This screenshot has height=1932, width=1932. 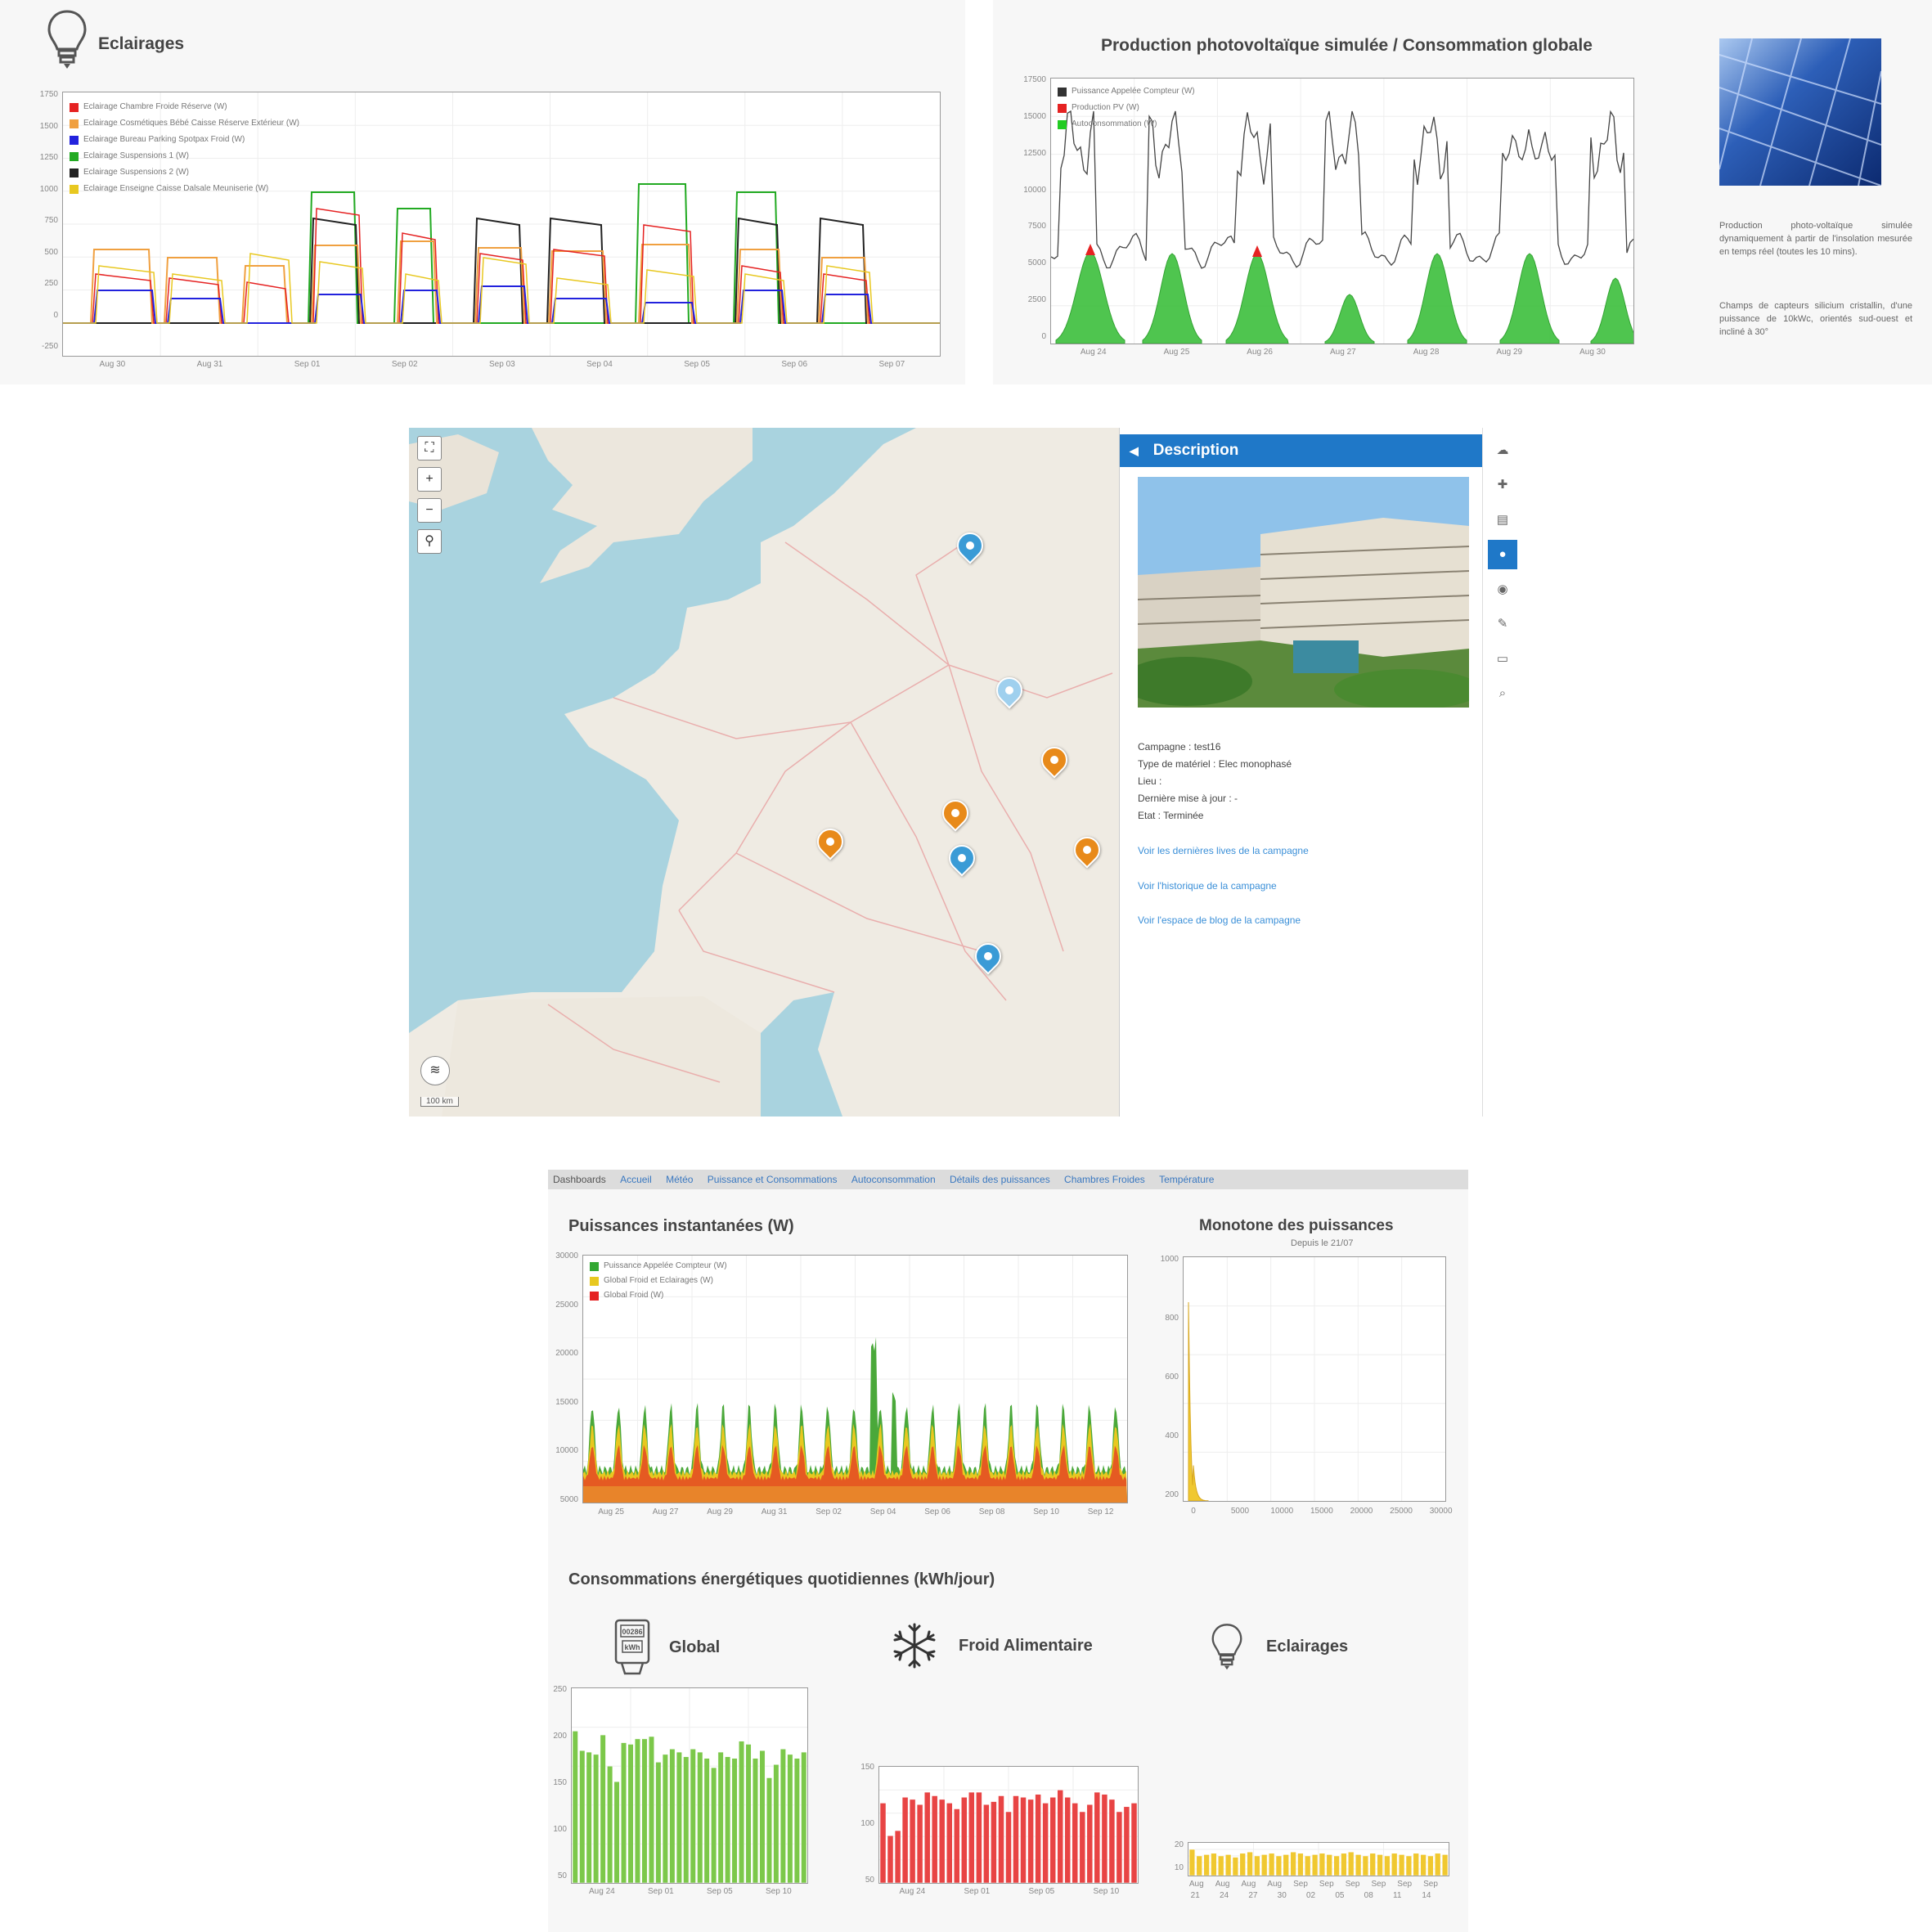 I want to click on pv-autoconsumption-area, so click(x=1437, y=299).